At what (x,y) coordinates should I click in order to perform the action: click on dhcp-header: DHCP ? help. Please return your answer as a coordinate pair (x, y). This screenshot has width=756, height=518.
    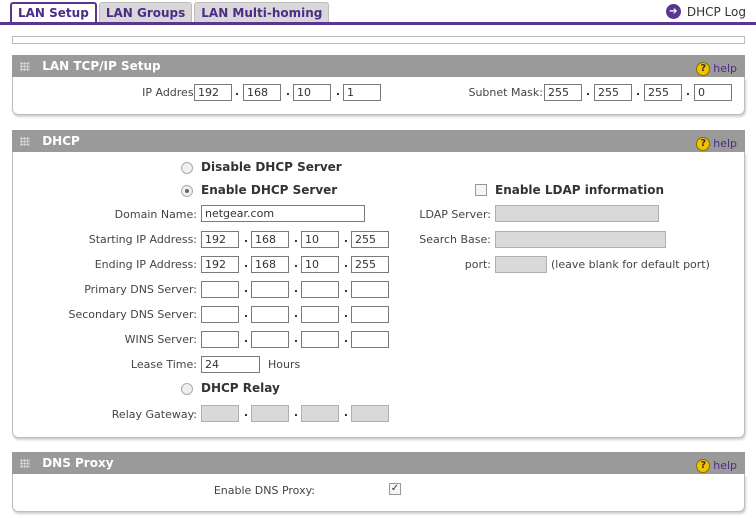
    Looking at the image, I should click on (378, 141).